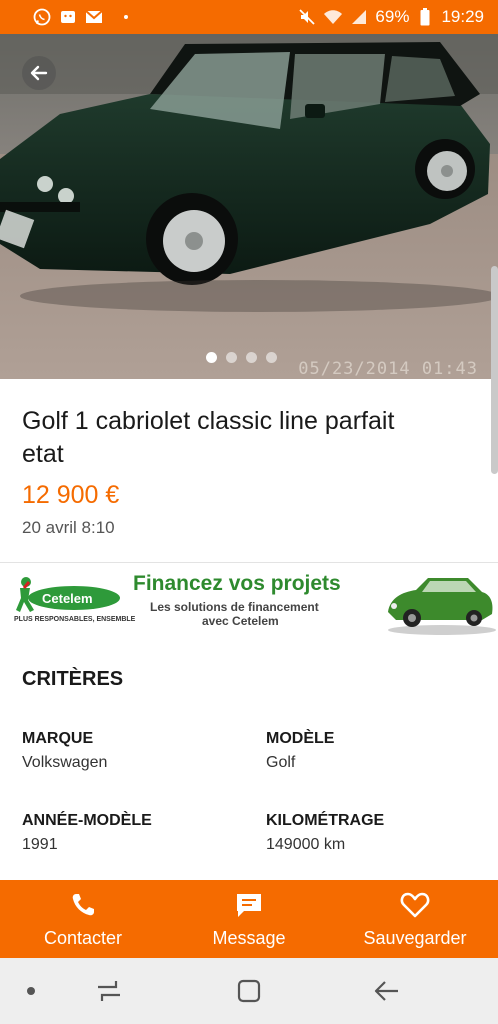 This screenshot has width=498, height=1024. I want to click on banner-subline: avec Cetelem, so click(240, 621).